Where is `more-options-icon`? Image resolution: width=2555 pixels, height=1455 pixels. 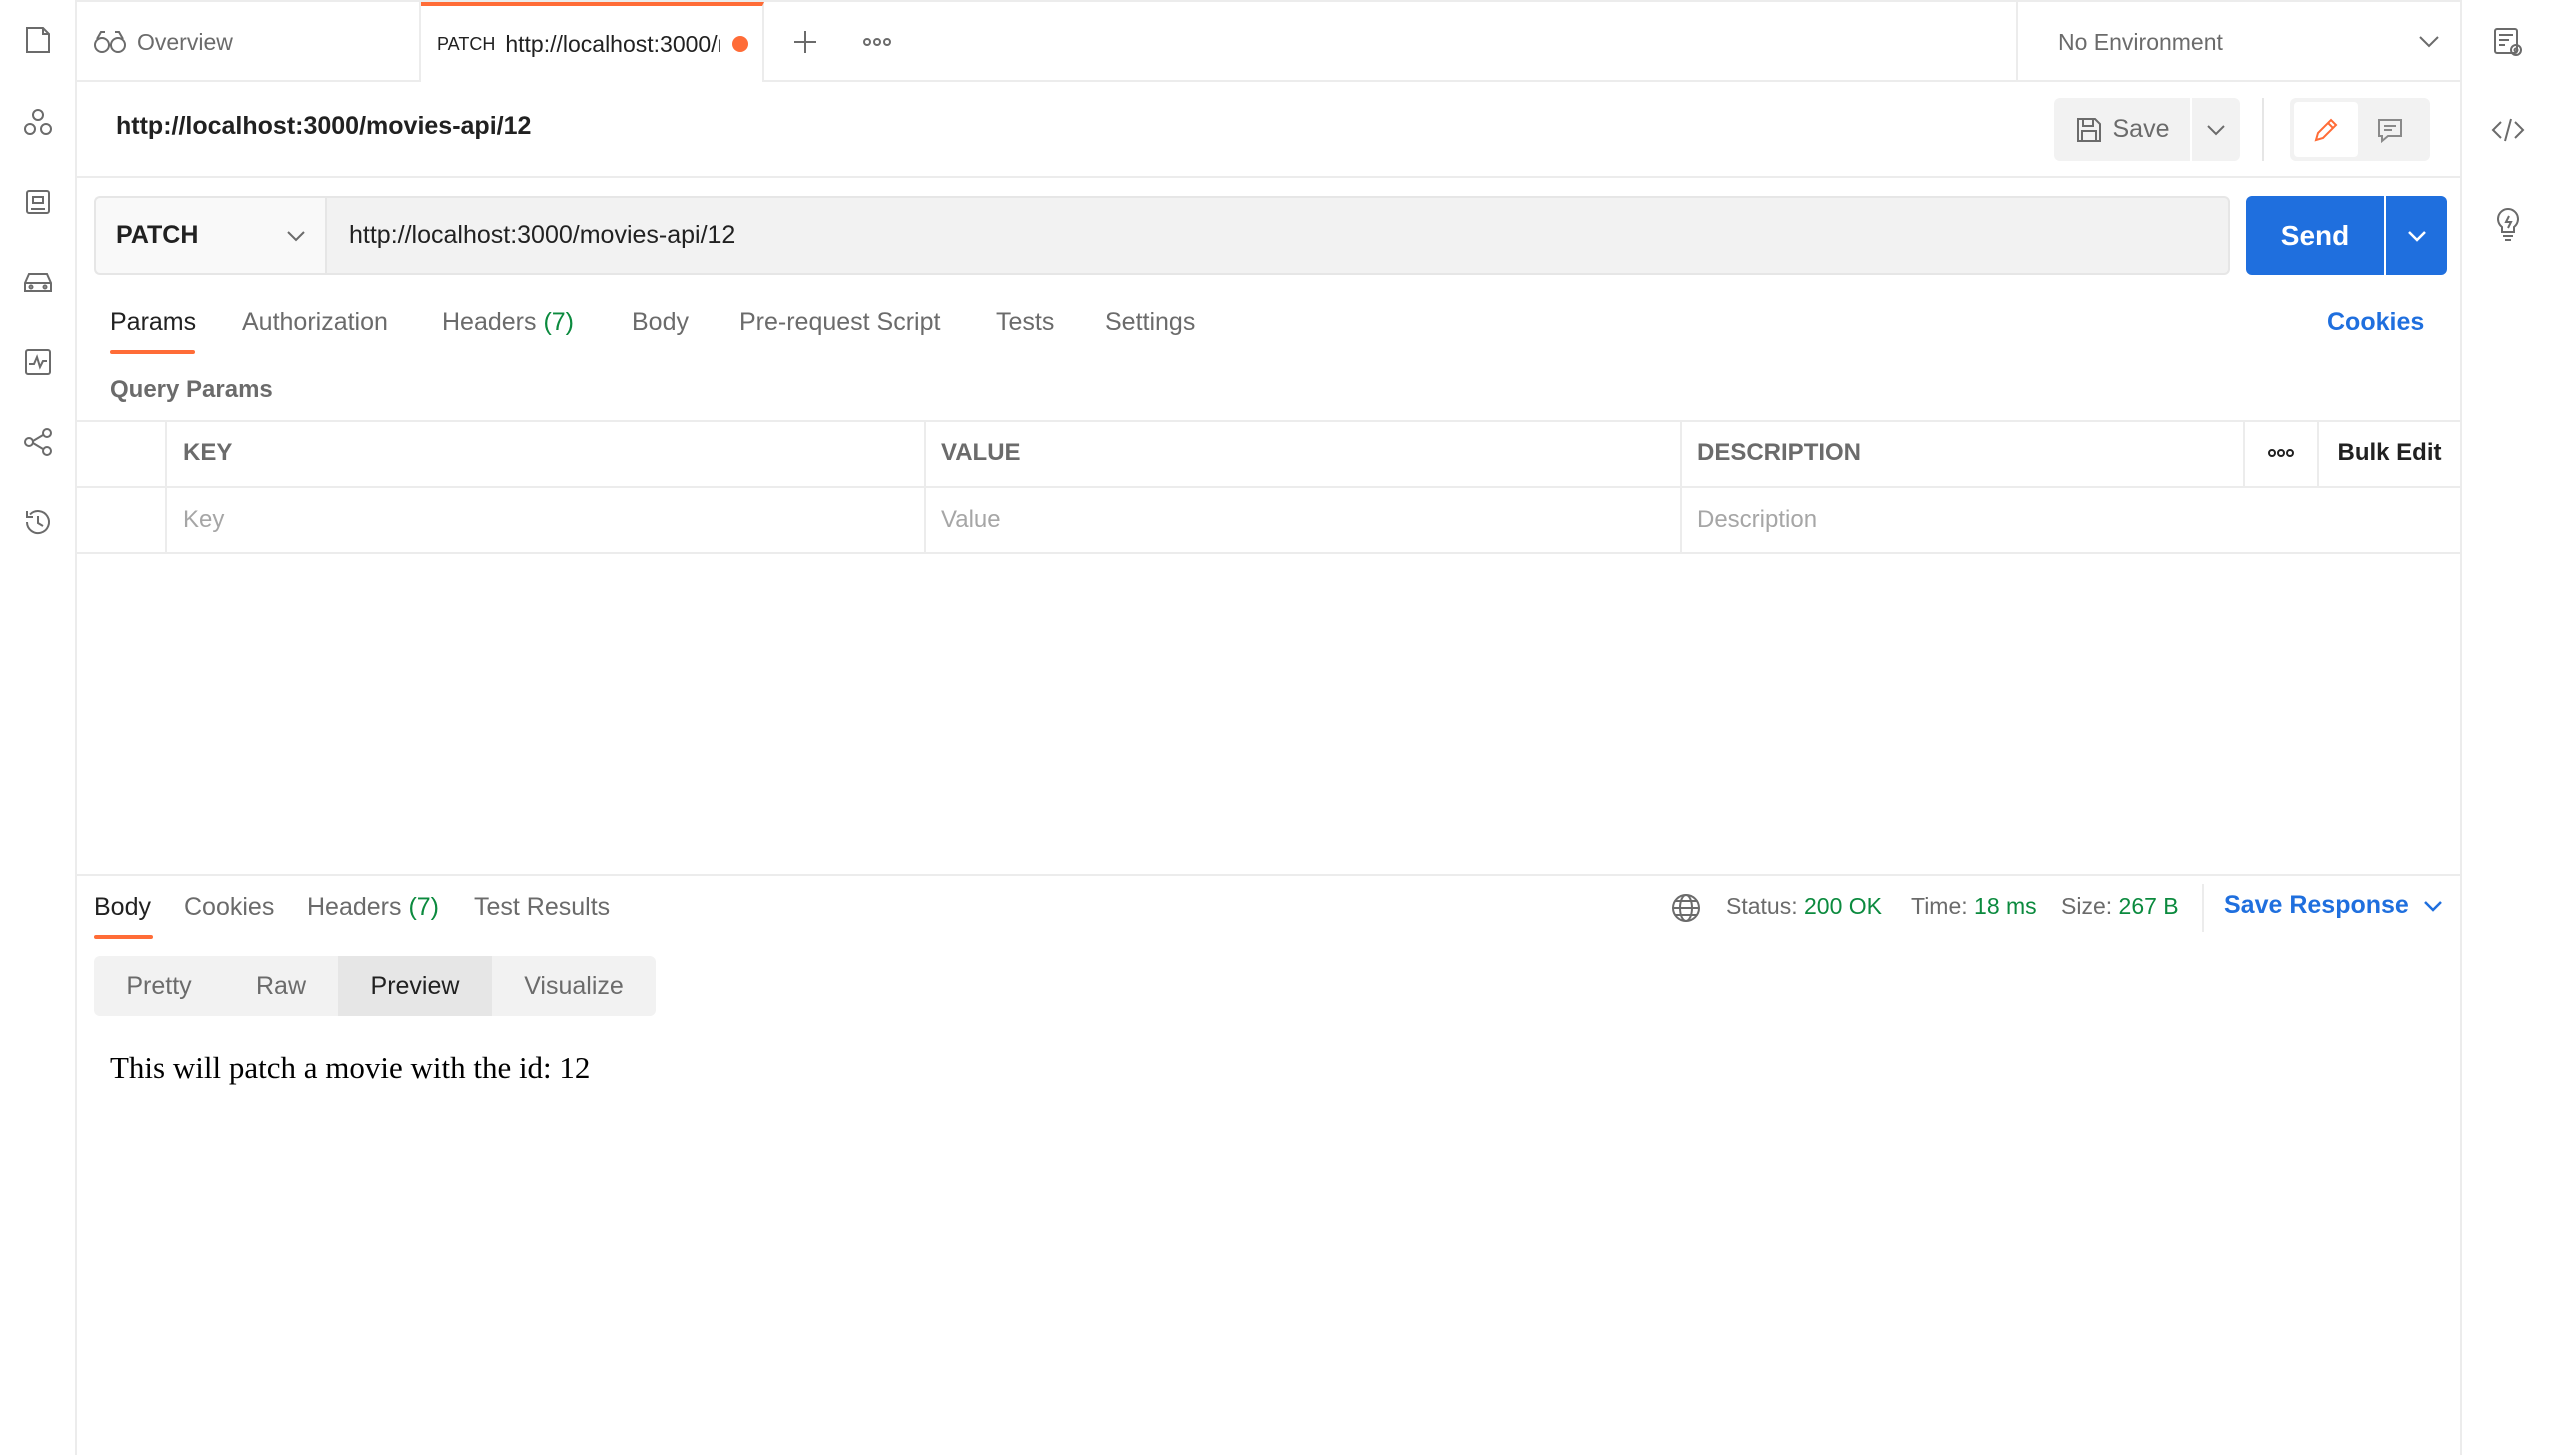 more-options-icon is located at coordinates (2281, 453).